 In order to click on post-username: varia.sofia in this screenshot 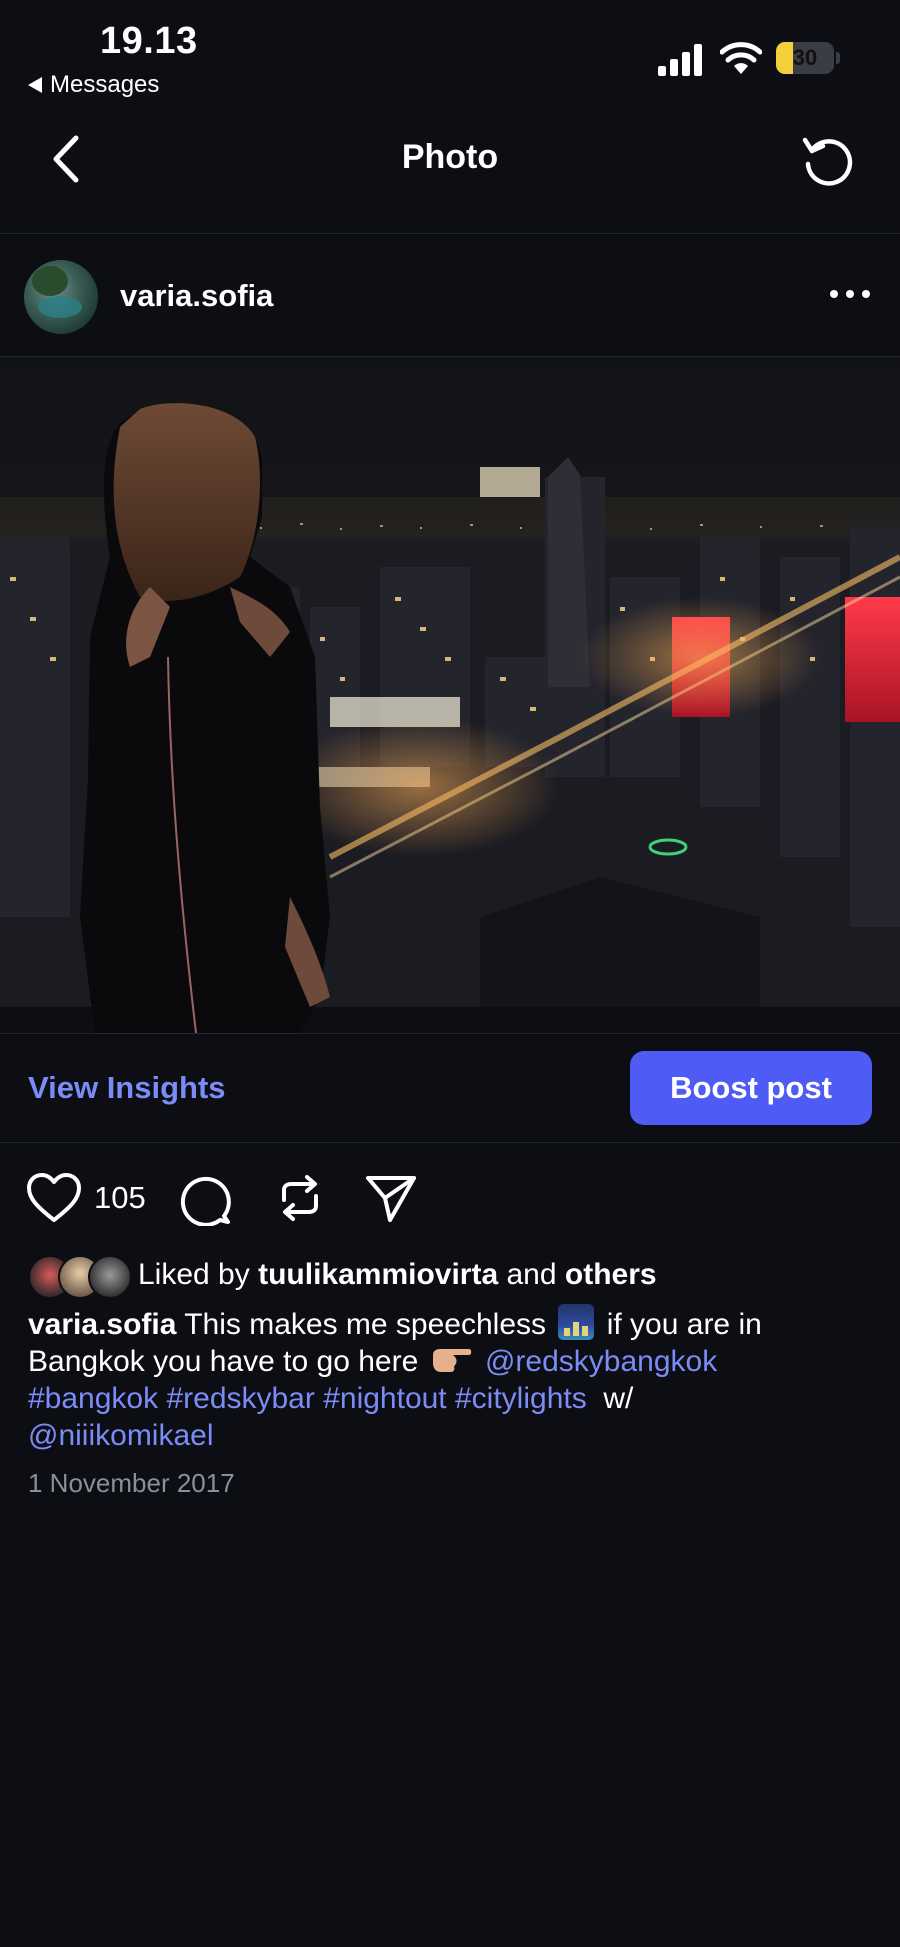, I will do `click(196, 296)`.